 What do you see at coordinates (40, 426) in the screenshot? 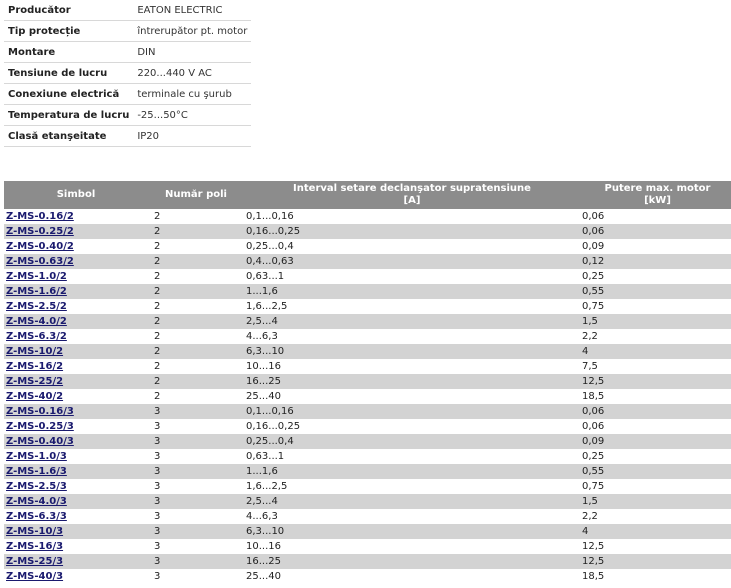
I see `product-link: Z-MS-0.25/3` at bounding box center [40, 426].